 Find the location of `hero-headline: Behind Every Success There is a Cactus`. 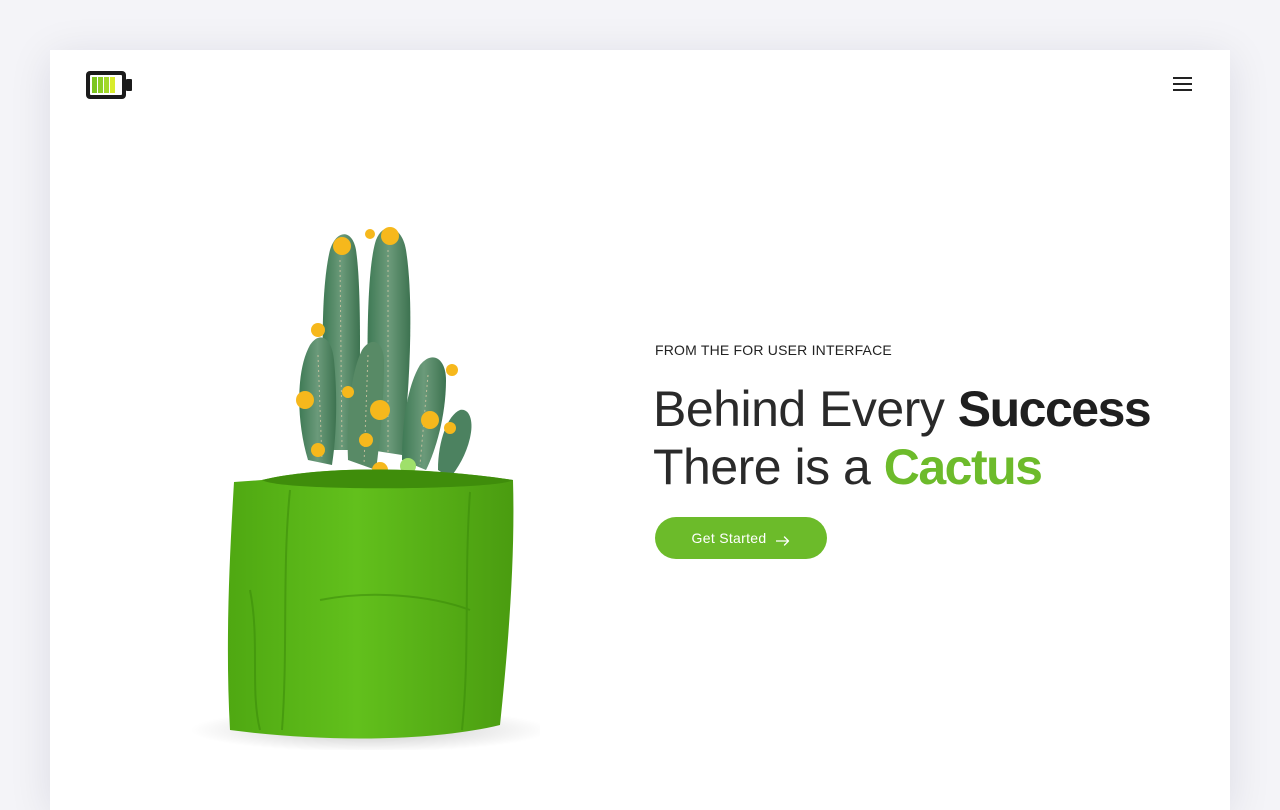

hero-headline: Behind Every Success There is a Cactus is located at coordinates (902, 438).